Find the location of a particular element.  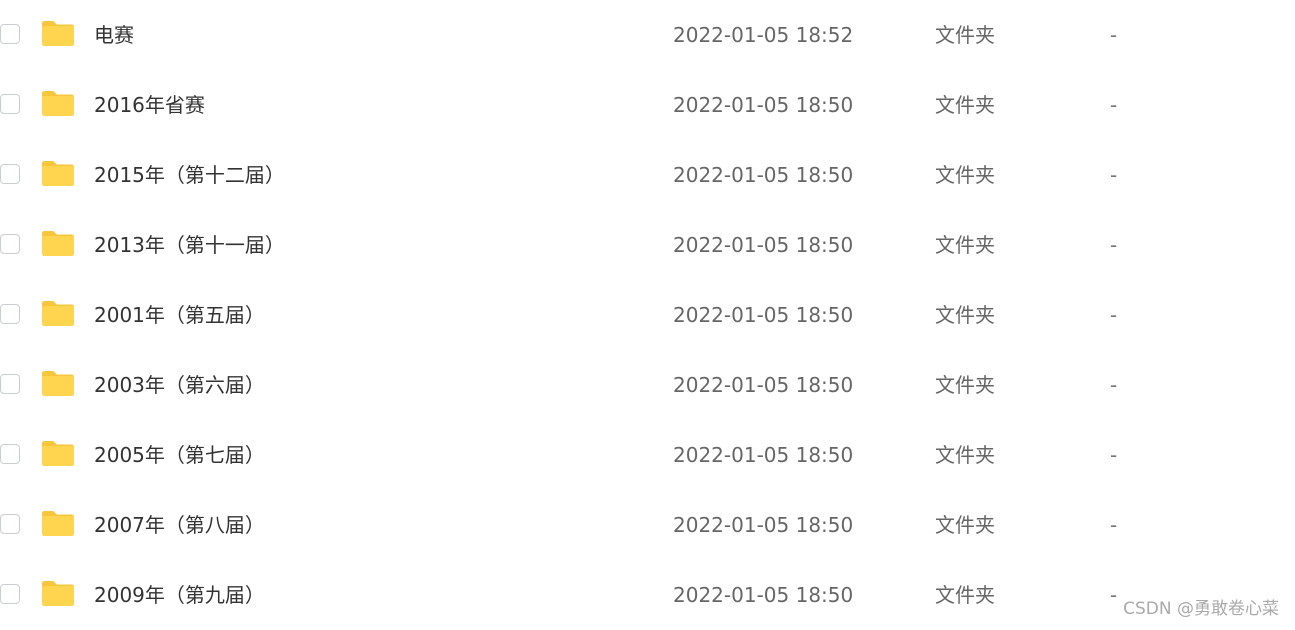

modified-time: 2022-01-05 18:52 is located at coordinates (763, 35).